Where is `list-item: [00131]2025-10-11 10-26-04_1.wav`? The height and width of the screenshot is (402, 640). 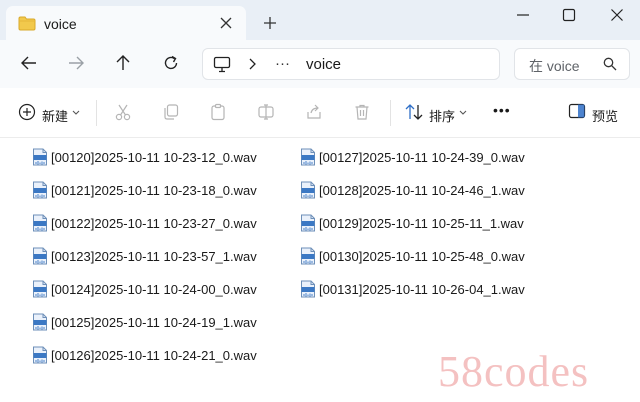
list-item: [00131]2025-10-11 10-26-04_1.wav is located at coordinates (412, 289).